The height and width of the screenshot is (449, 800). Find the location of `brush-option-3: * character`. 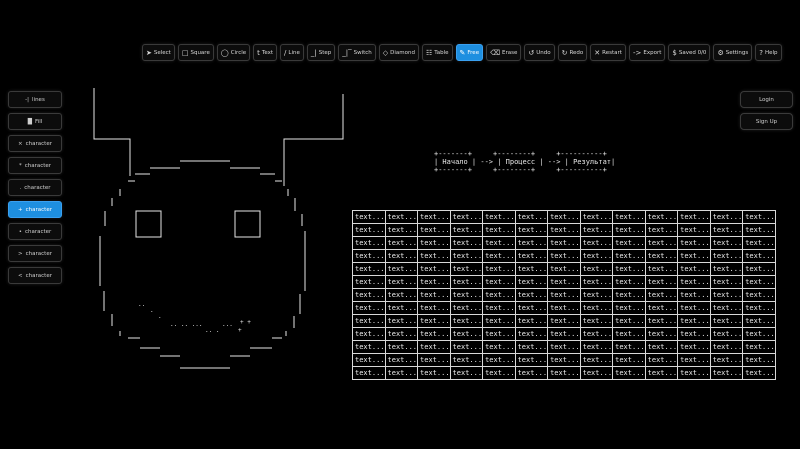

brush-option-3: * character is located at coordinates (35, 165).